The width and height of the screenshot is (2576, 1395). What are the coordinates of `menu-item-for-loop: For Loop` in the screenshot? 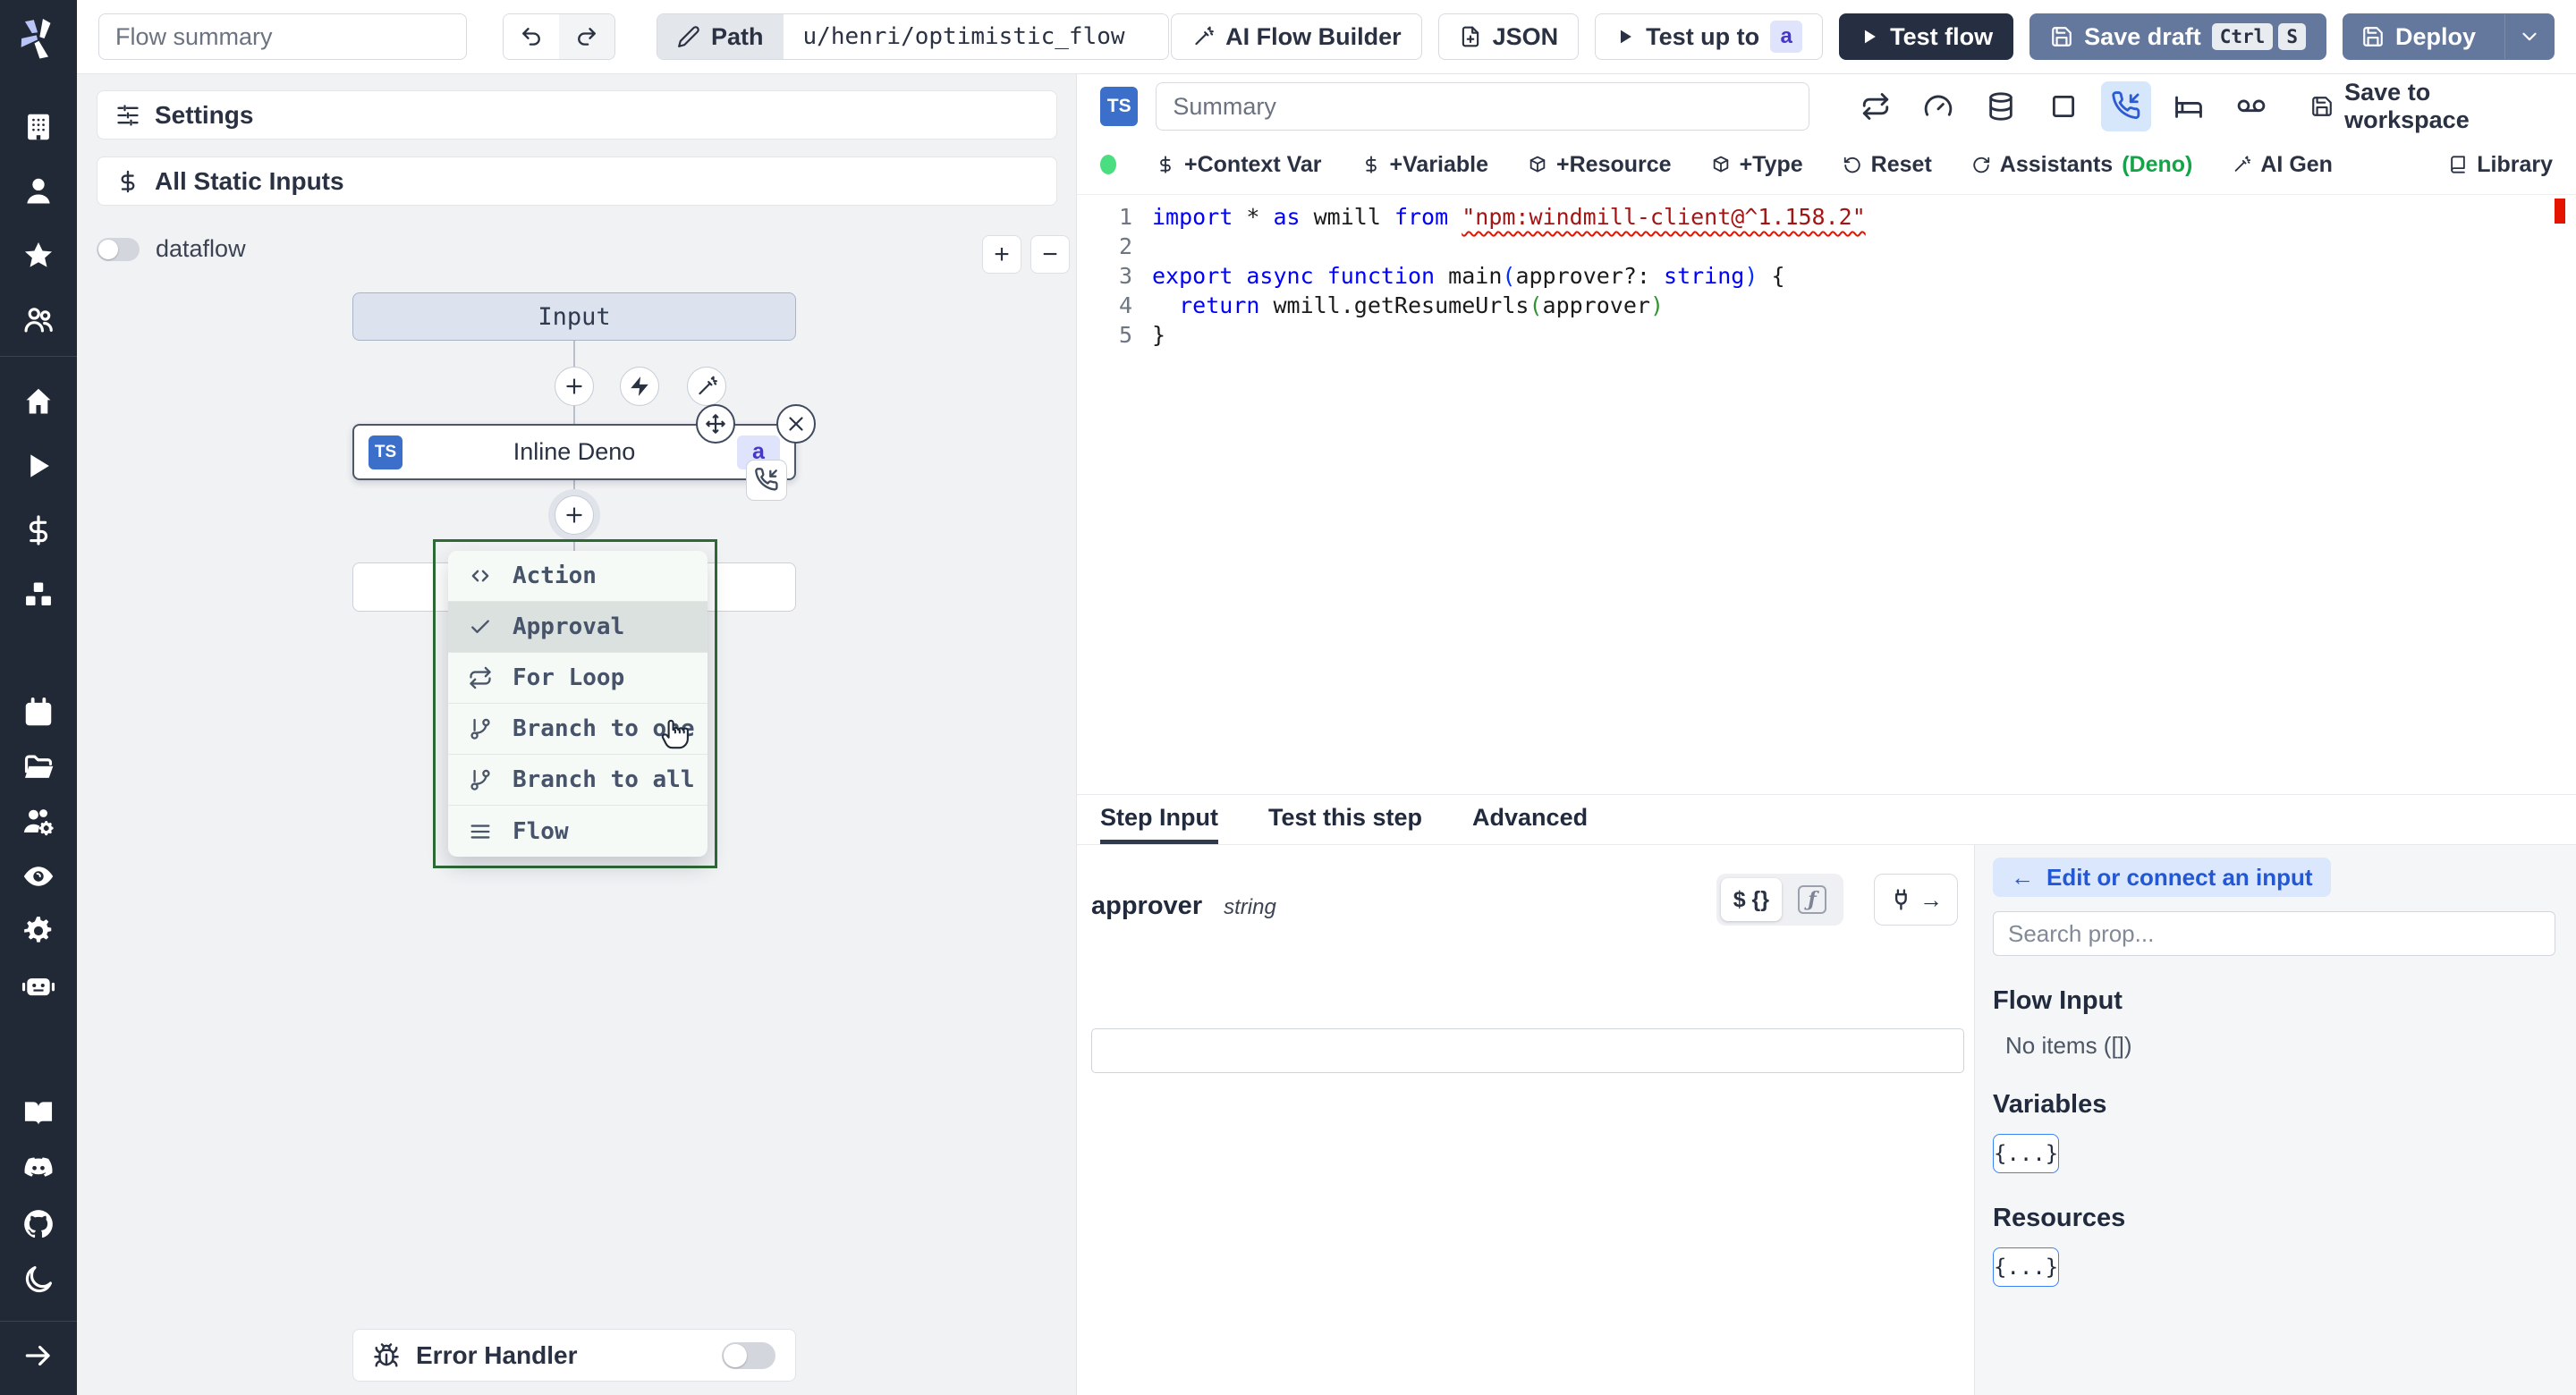 It's located at (578, 678).